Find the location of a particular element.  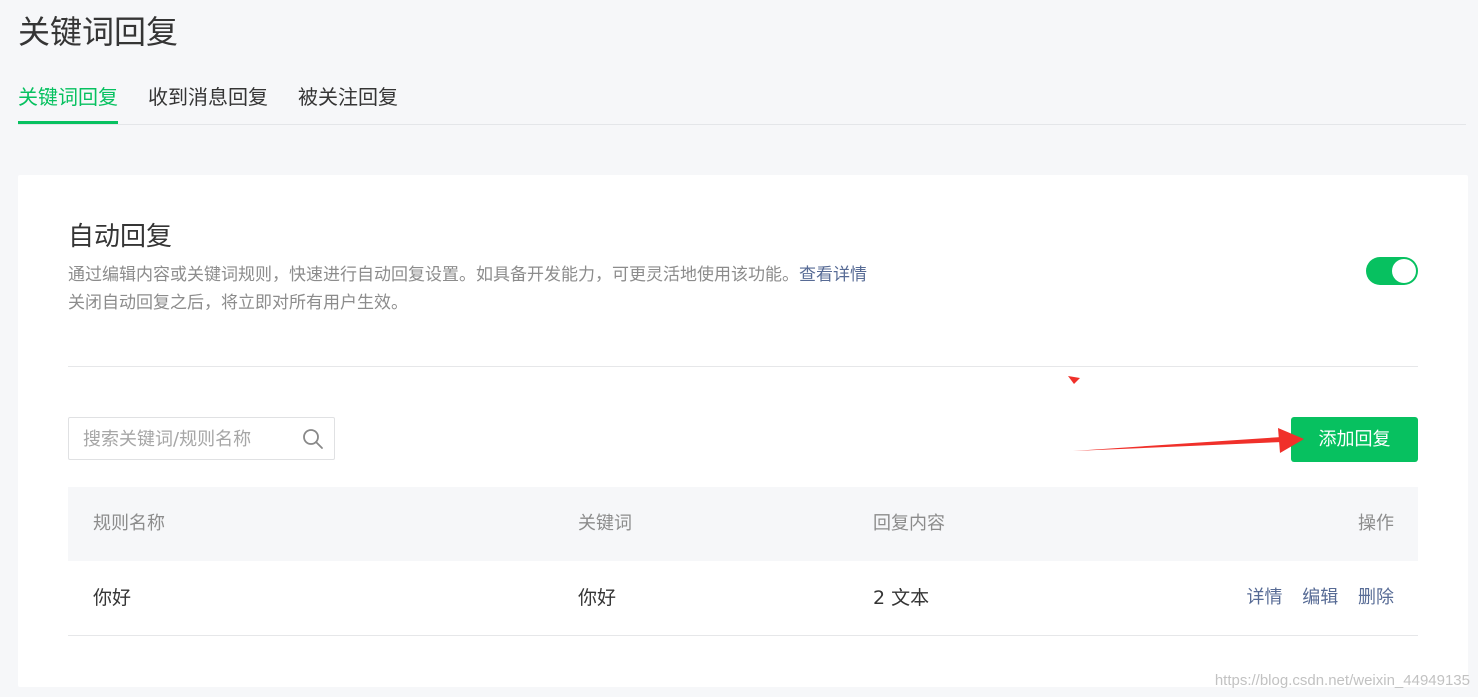

search-input is located at coordinates (188, 439).